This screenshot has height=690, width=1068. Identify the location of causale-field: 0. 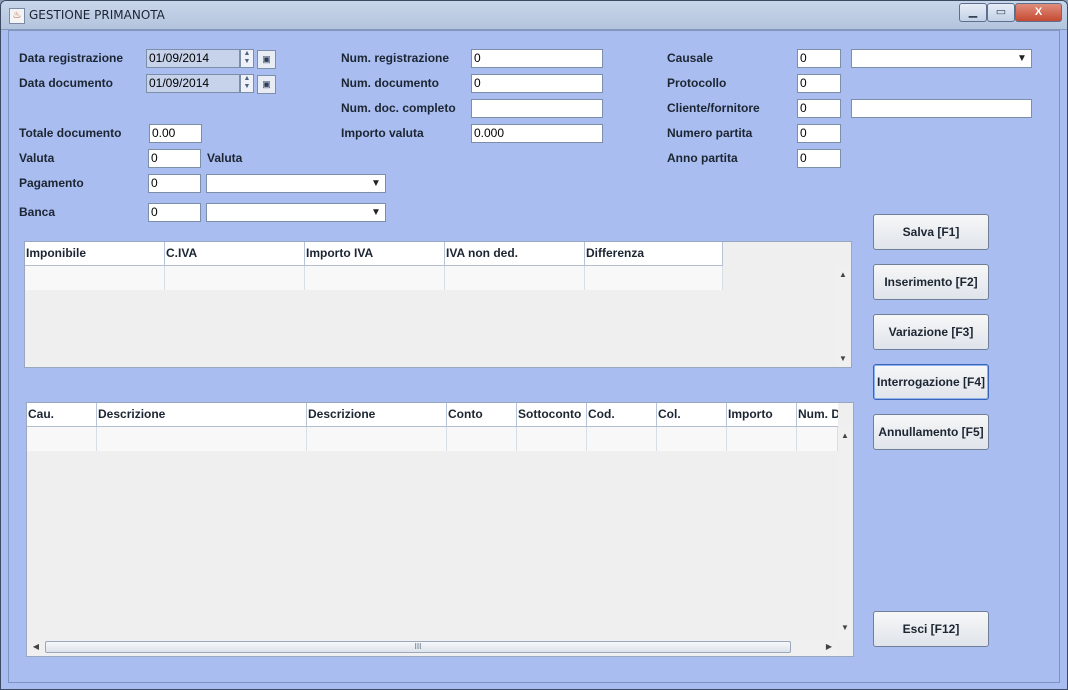
(819, 58).